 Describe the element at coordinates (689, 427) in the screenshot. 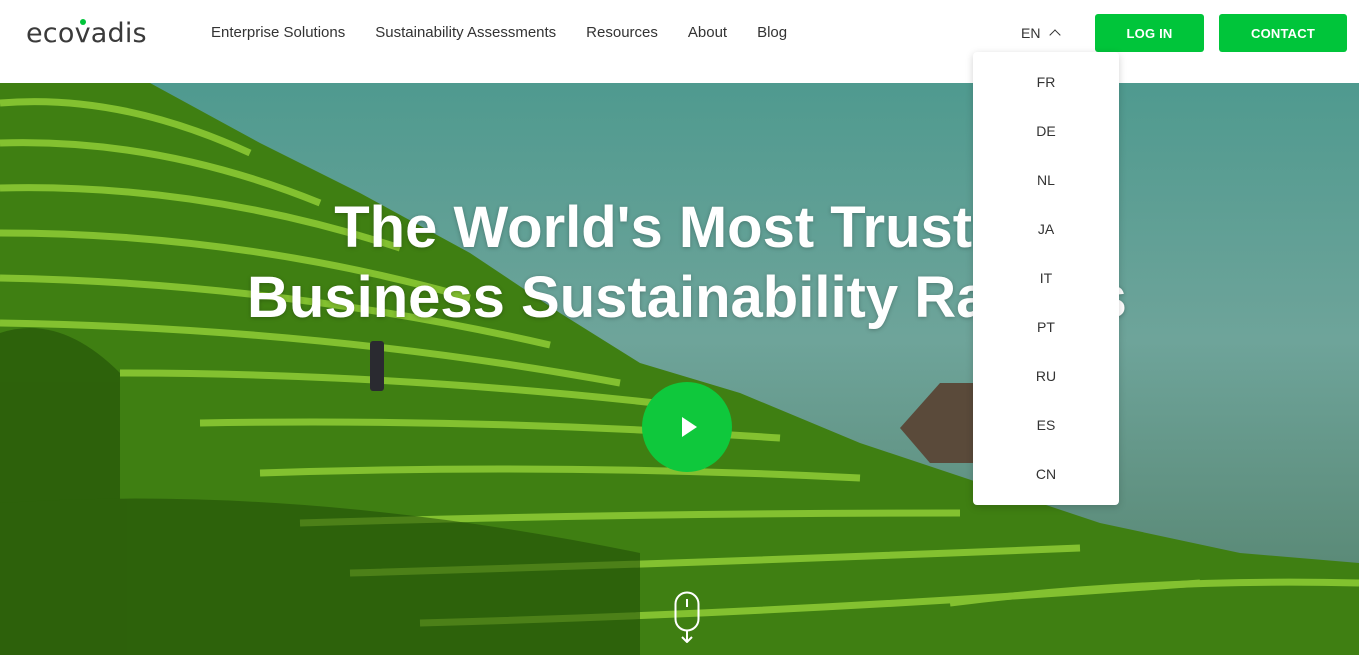

I see `play-icon` at that location.